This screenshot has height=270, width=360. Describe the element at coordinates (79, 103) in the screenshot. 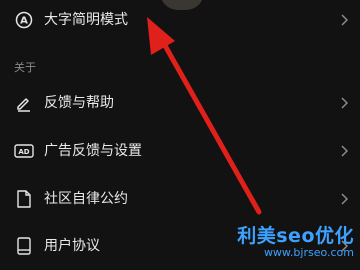

I see `settings-row-label: 反馈与帮助` at that location.